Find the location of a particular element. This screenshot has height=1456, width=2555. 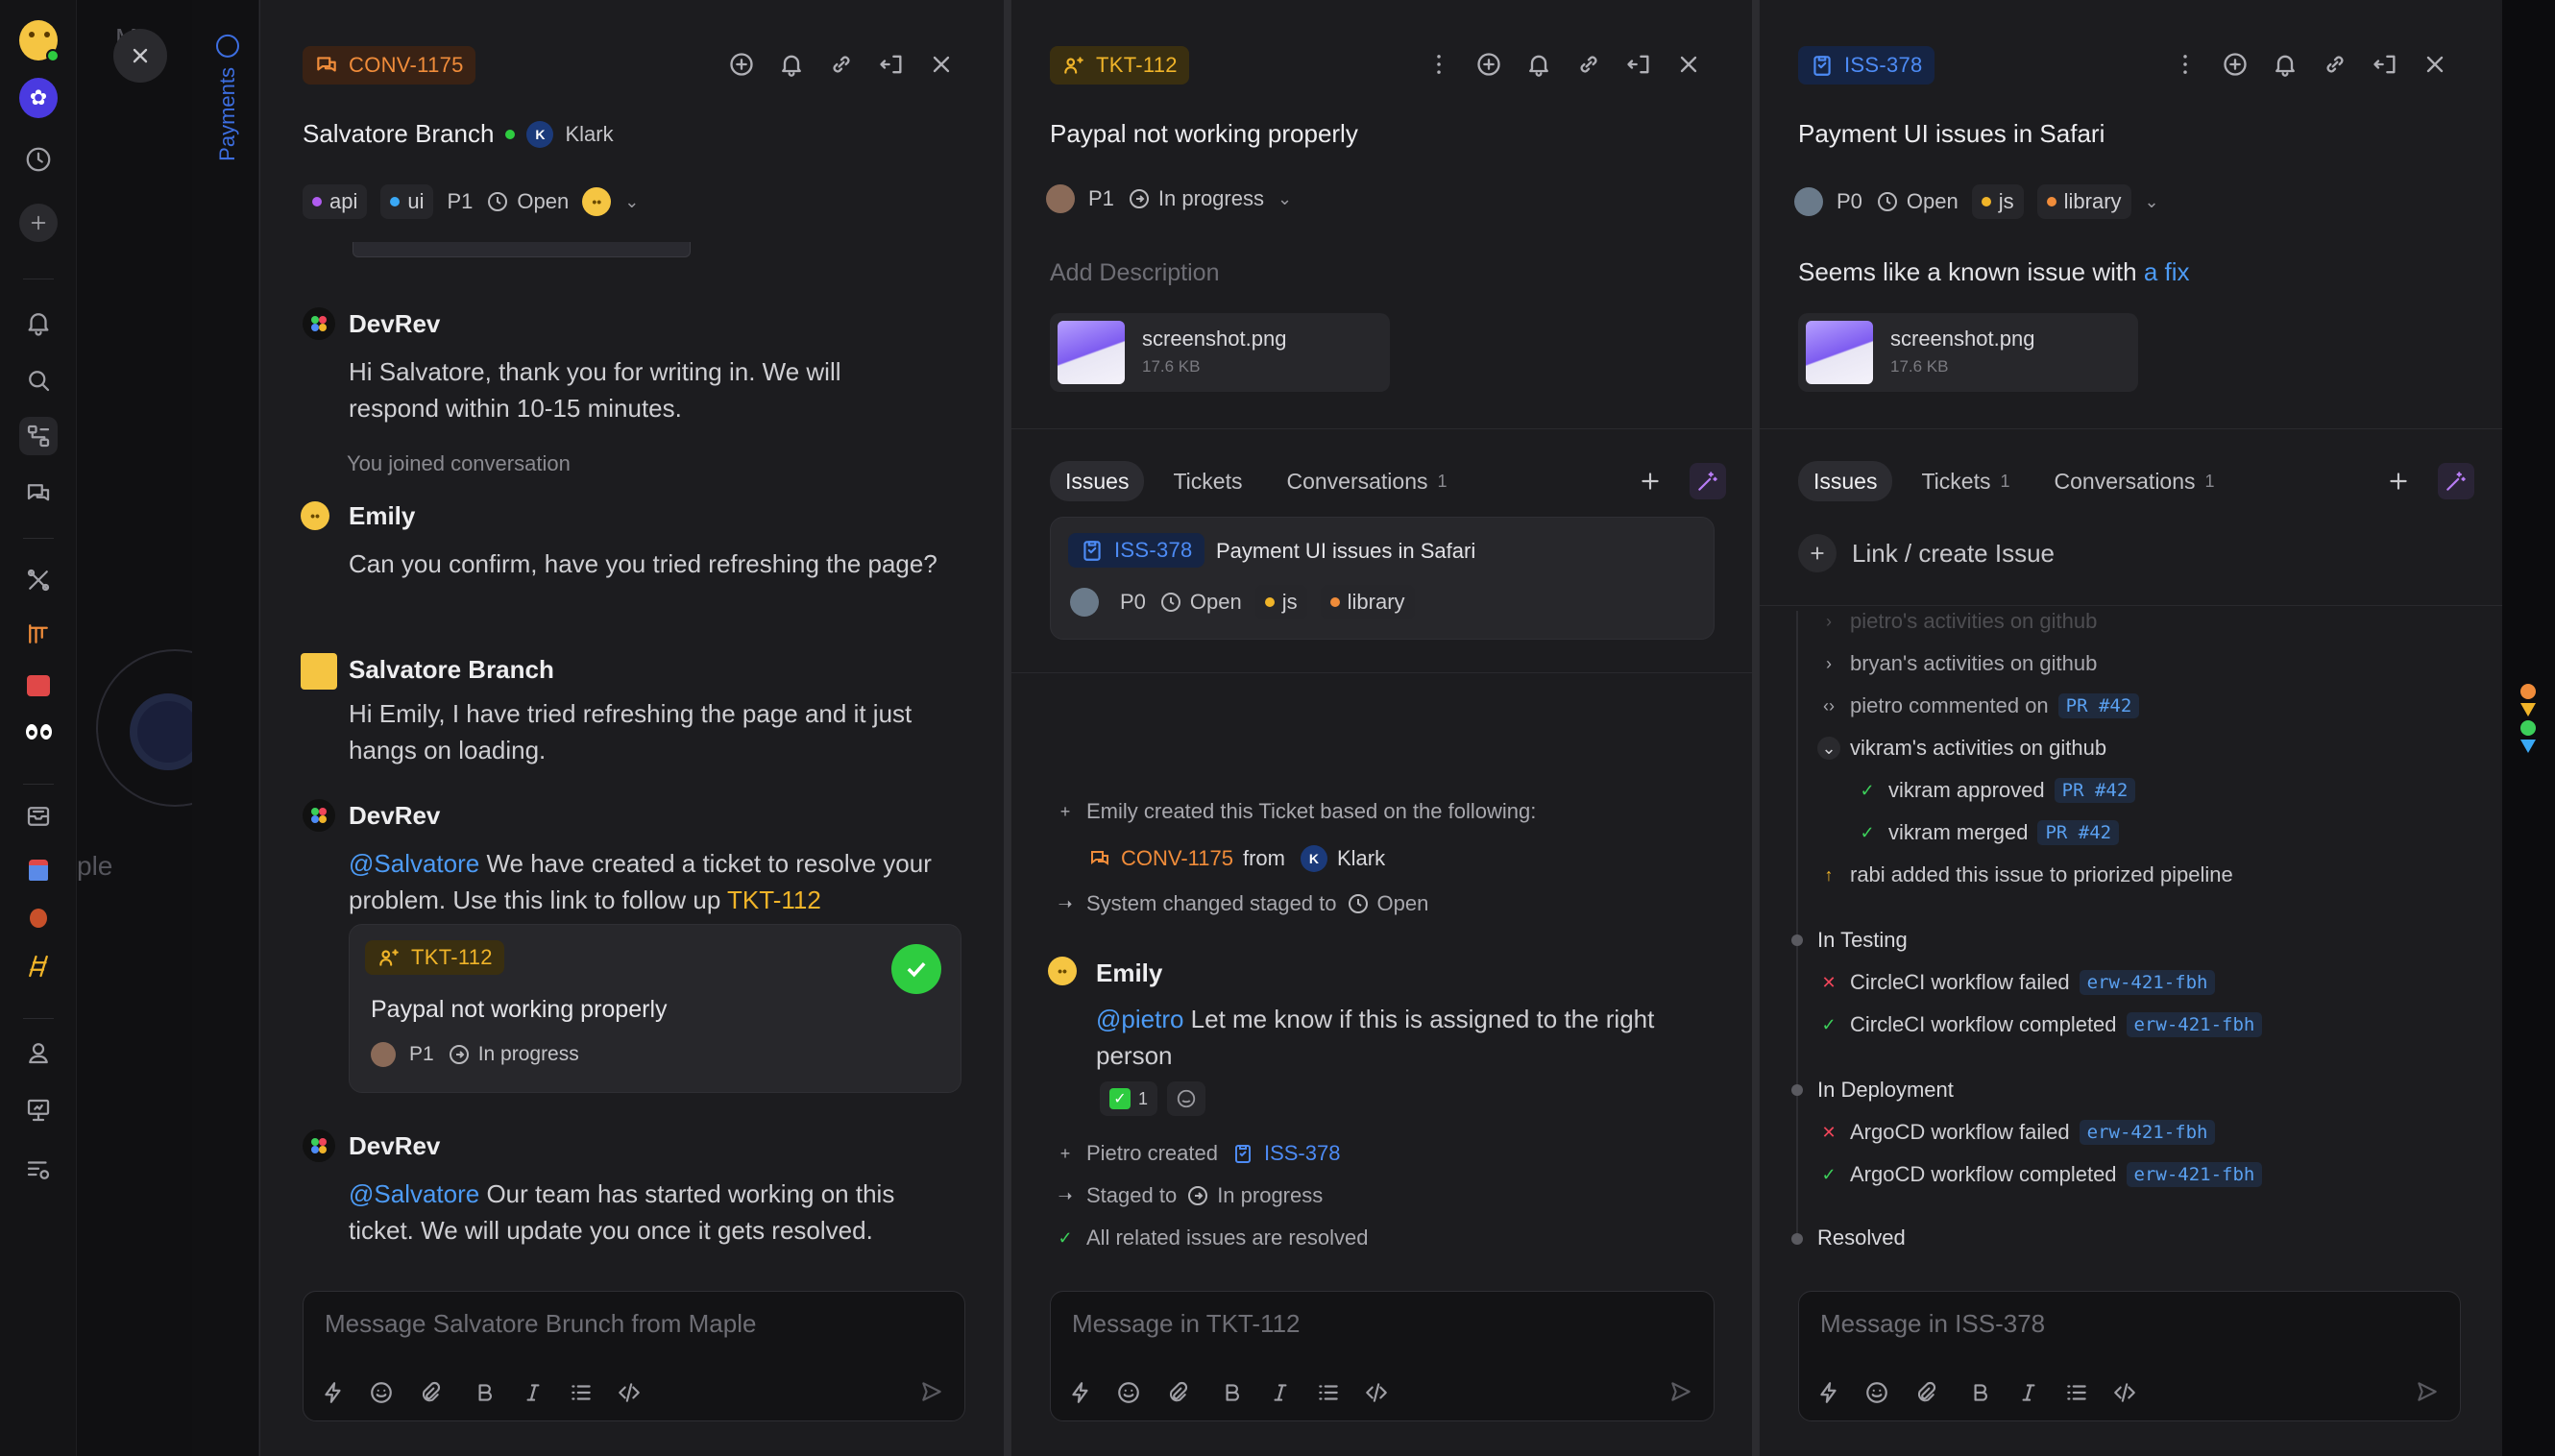

pipeline-icon is located at coordinates (38, 634).